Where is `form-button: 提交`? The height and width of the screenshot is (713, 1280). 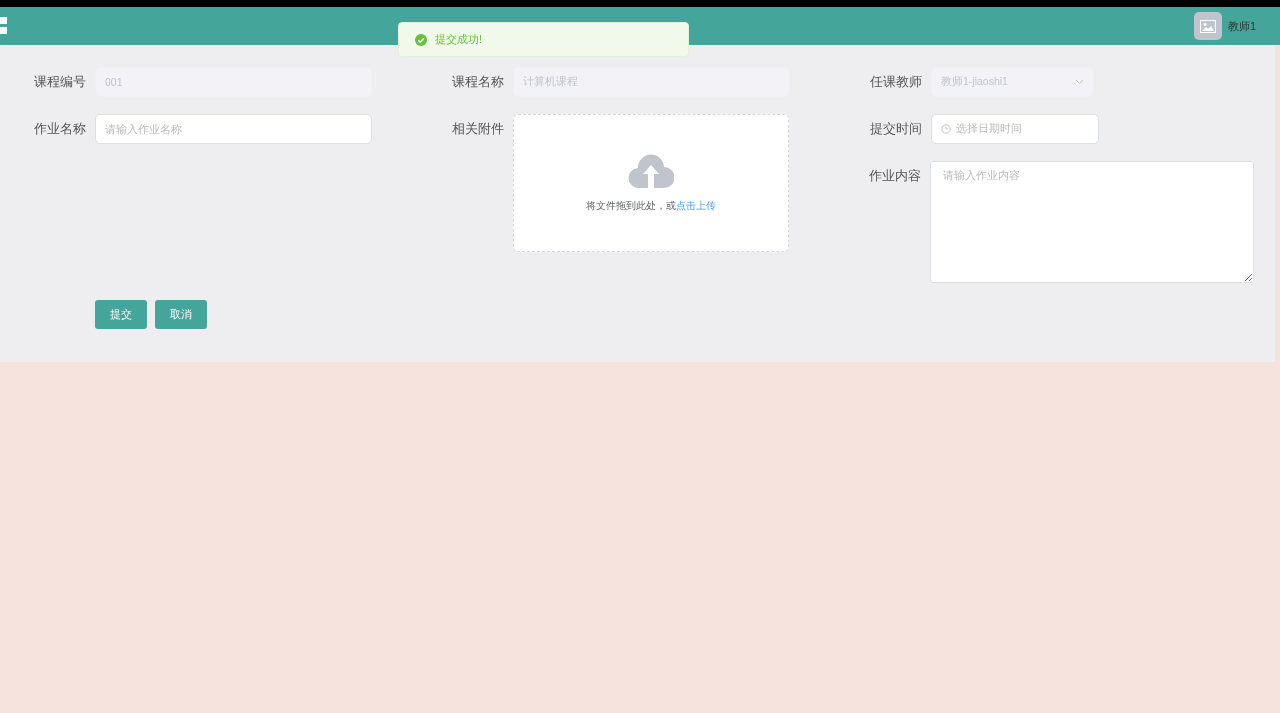
form-button: 提交 is located at coordinates (121, 314).